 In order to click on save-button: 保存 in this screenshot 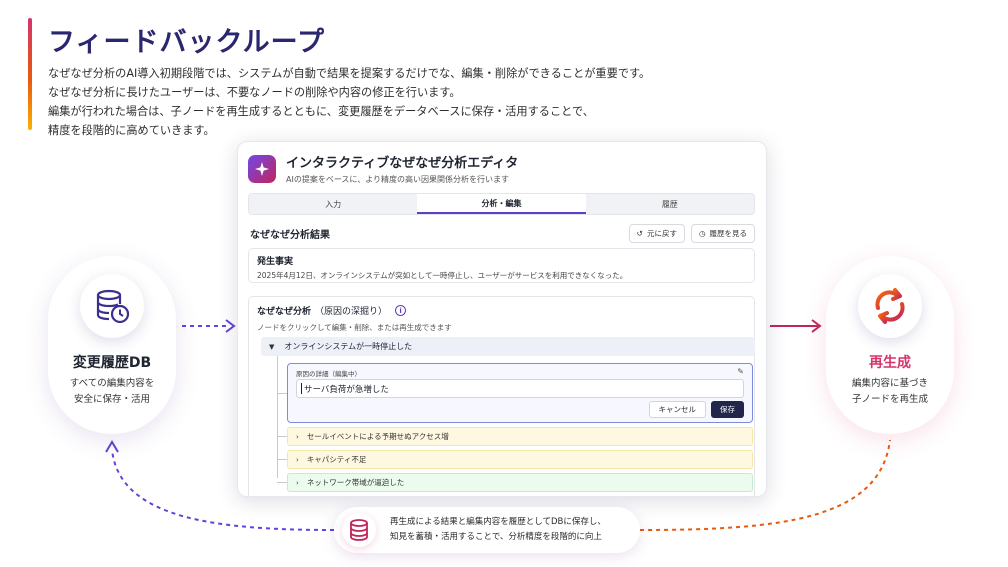, I will do `click(727, 409)`.